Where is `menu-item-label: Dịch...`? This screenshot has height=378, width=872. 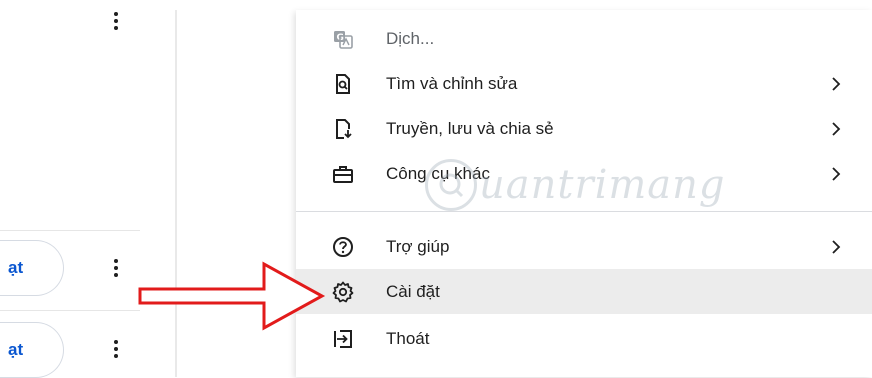 menu-item-label: Dịch... is located at coordinates (410, 38).